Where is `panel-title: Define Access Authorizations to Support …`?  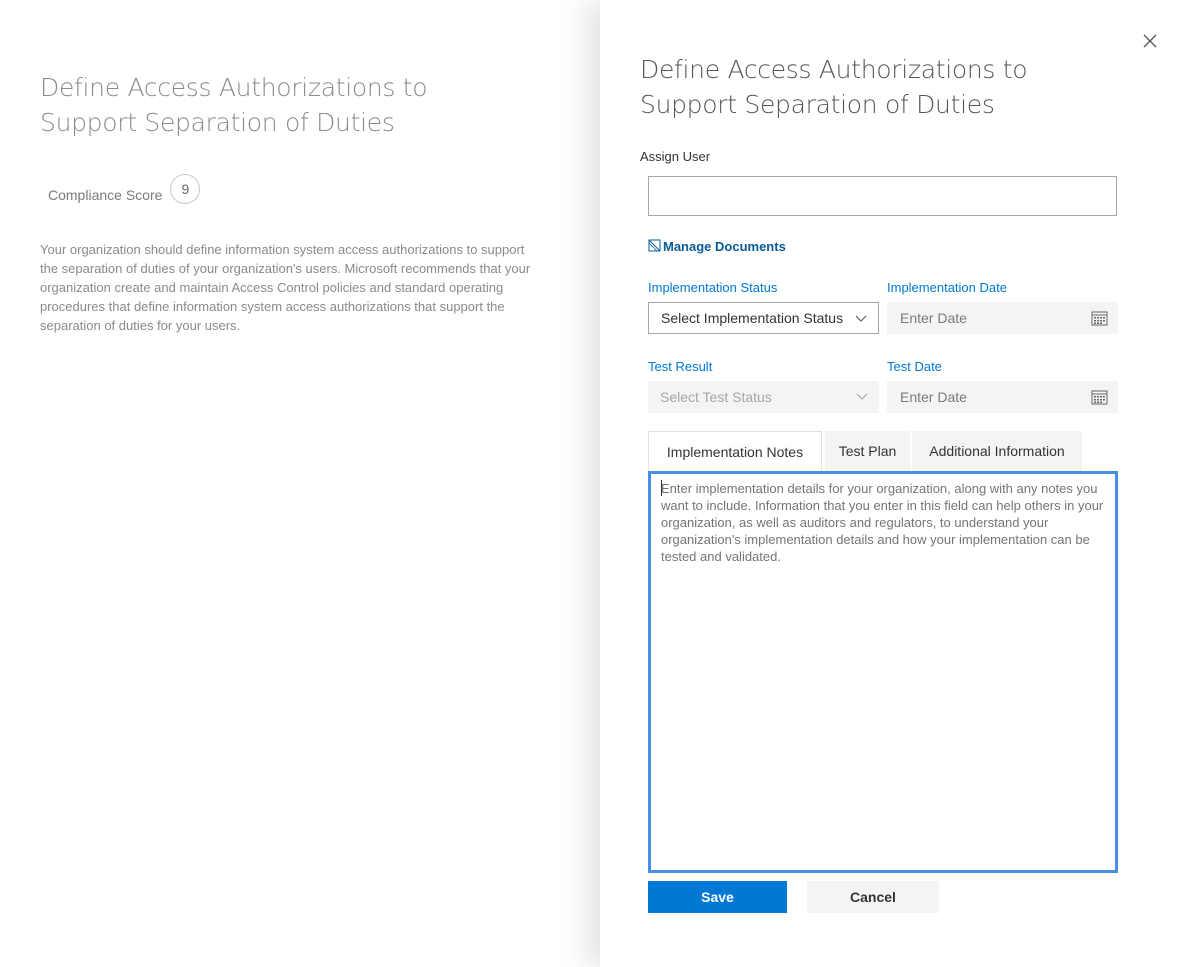 panel-title: Define Access Authorizations to Support … is located at coordinates (834, 87).